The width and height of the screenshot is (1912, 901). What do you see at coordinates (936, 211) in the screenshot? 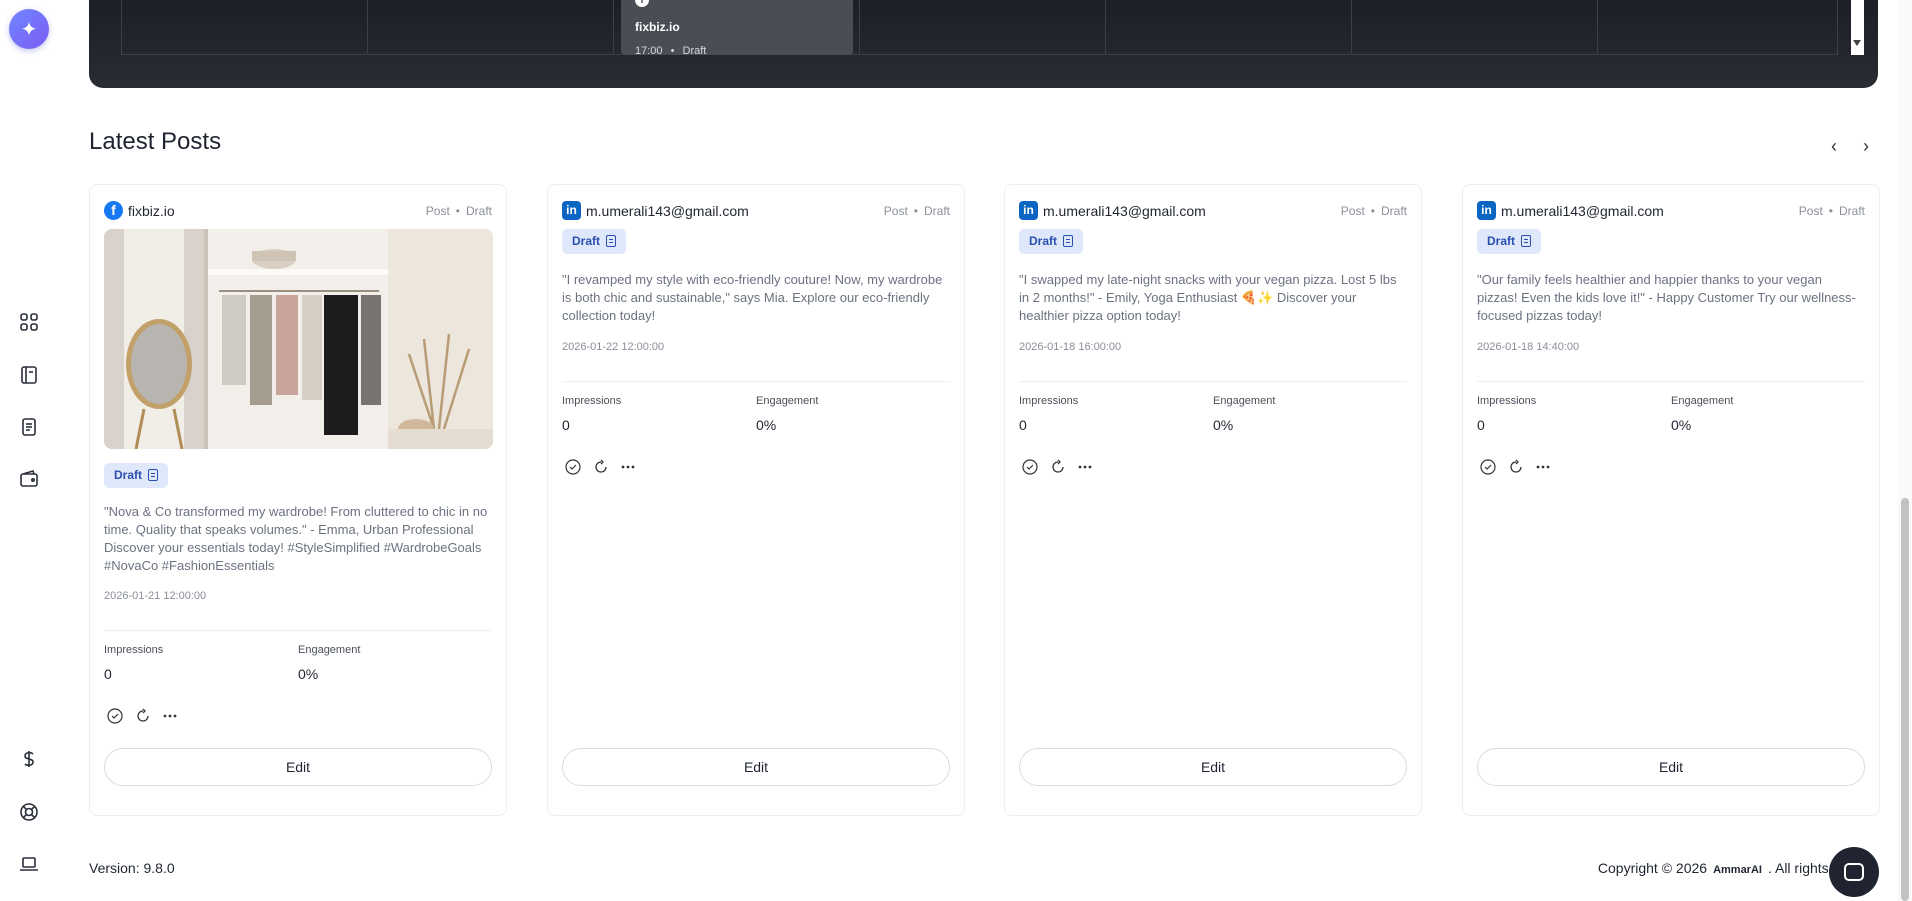
I see `post-status: Draft` at bounding box center [936, 211].